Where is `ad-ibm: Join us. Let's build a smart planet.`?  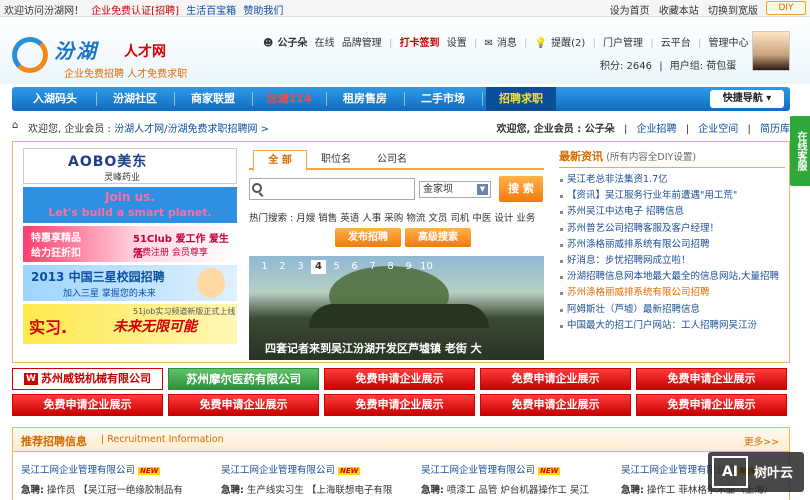
ad-ibm: Join us. Let's build a smart planet. is located at coordinates (130, 205).